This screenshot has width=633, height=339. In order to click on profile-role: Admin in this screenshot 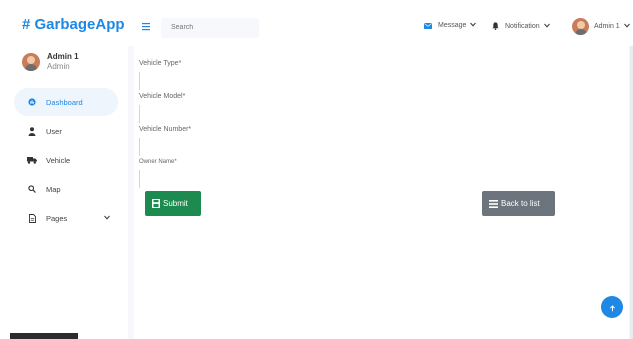, I will do `click(58, 66)`.